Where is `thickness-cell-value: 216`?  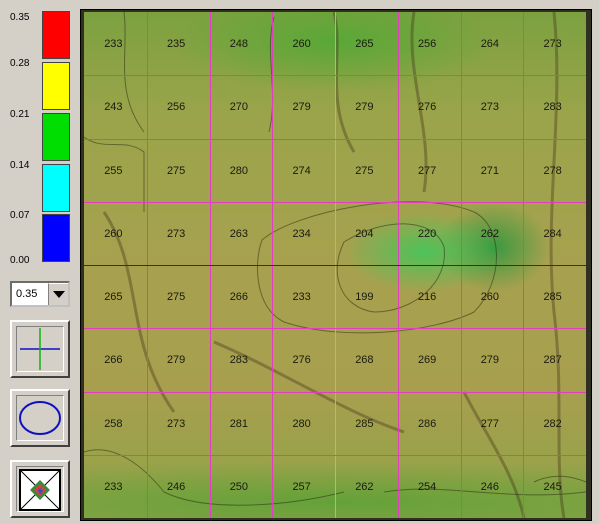
thickness-cell-value: 216 is located at coordinates (427, 297).